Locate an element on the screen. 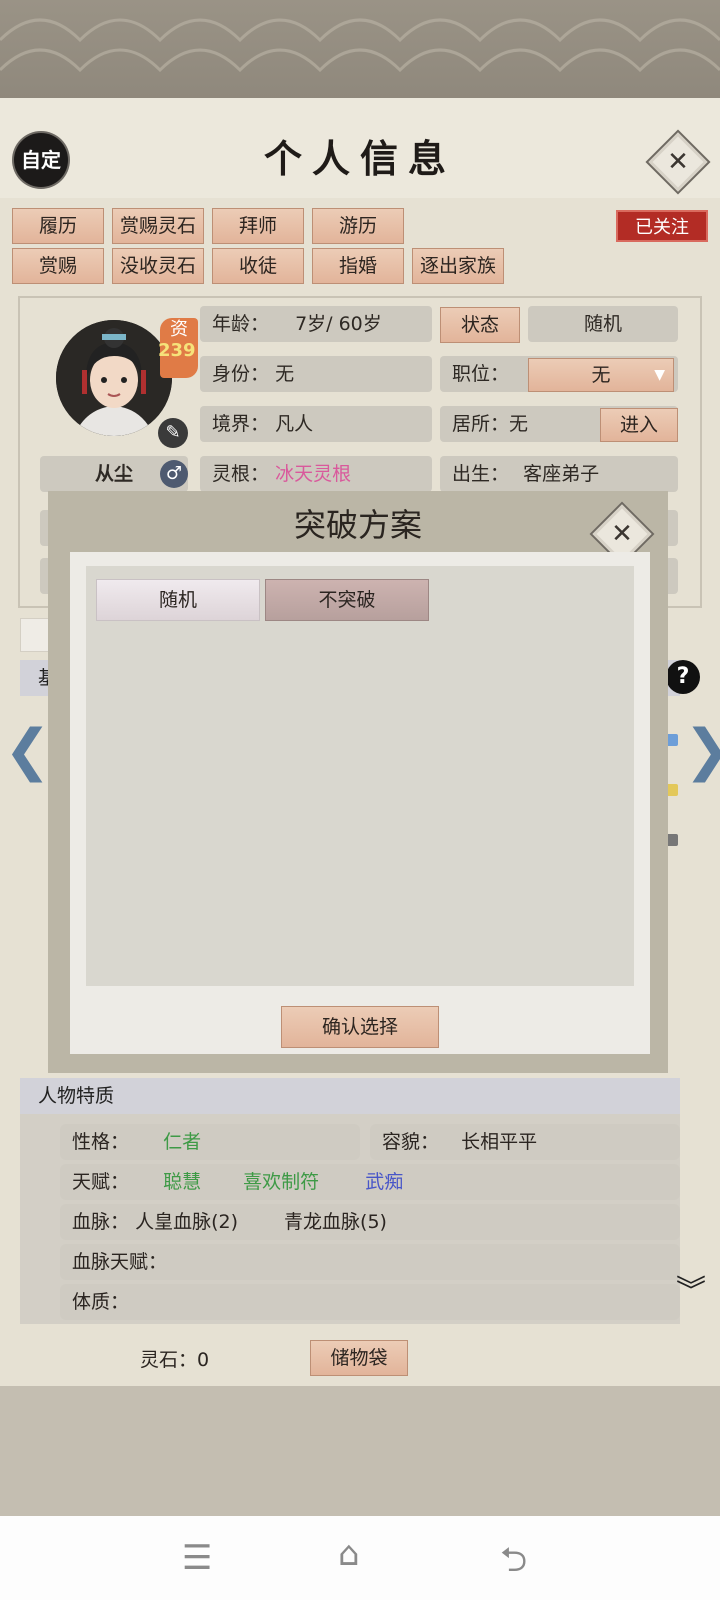  take-disciple-button: 收徒 is located at coordinates (258, 266).